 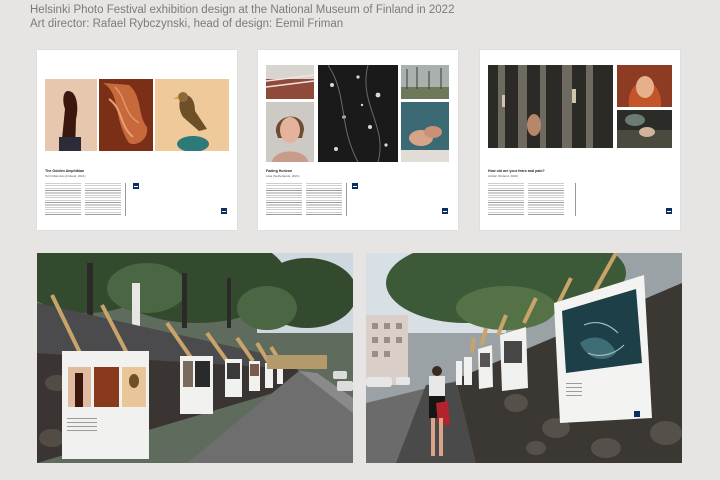 I want to click on panel-1-title: The Golden Amphibian, so click(x=65, y=171).